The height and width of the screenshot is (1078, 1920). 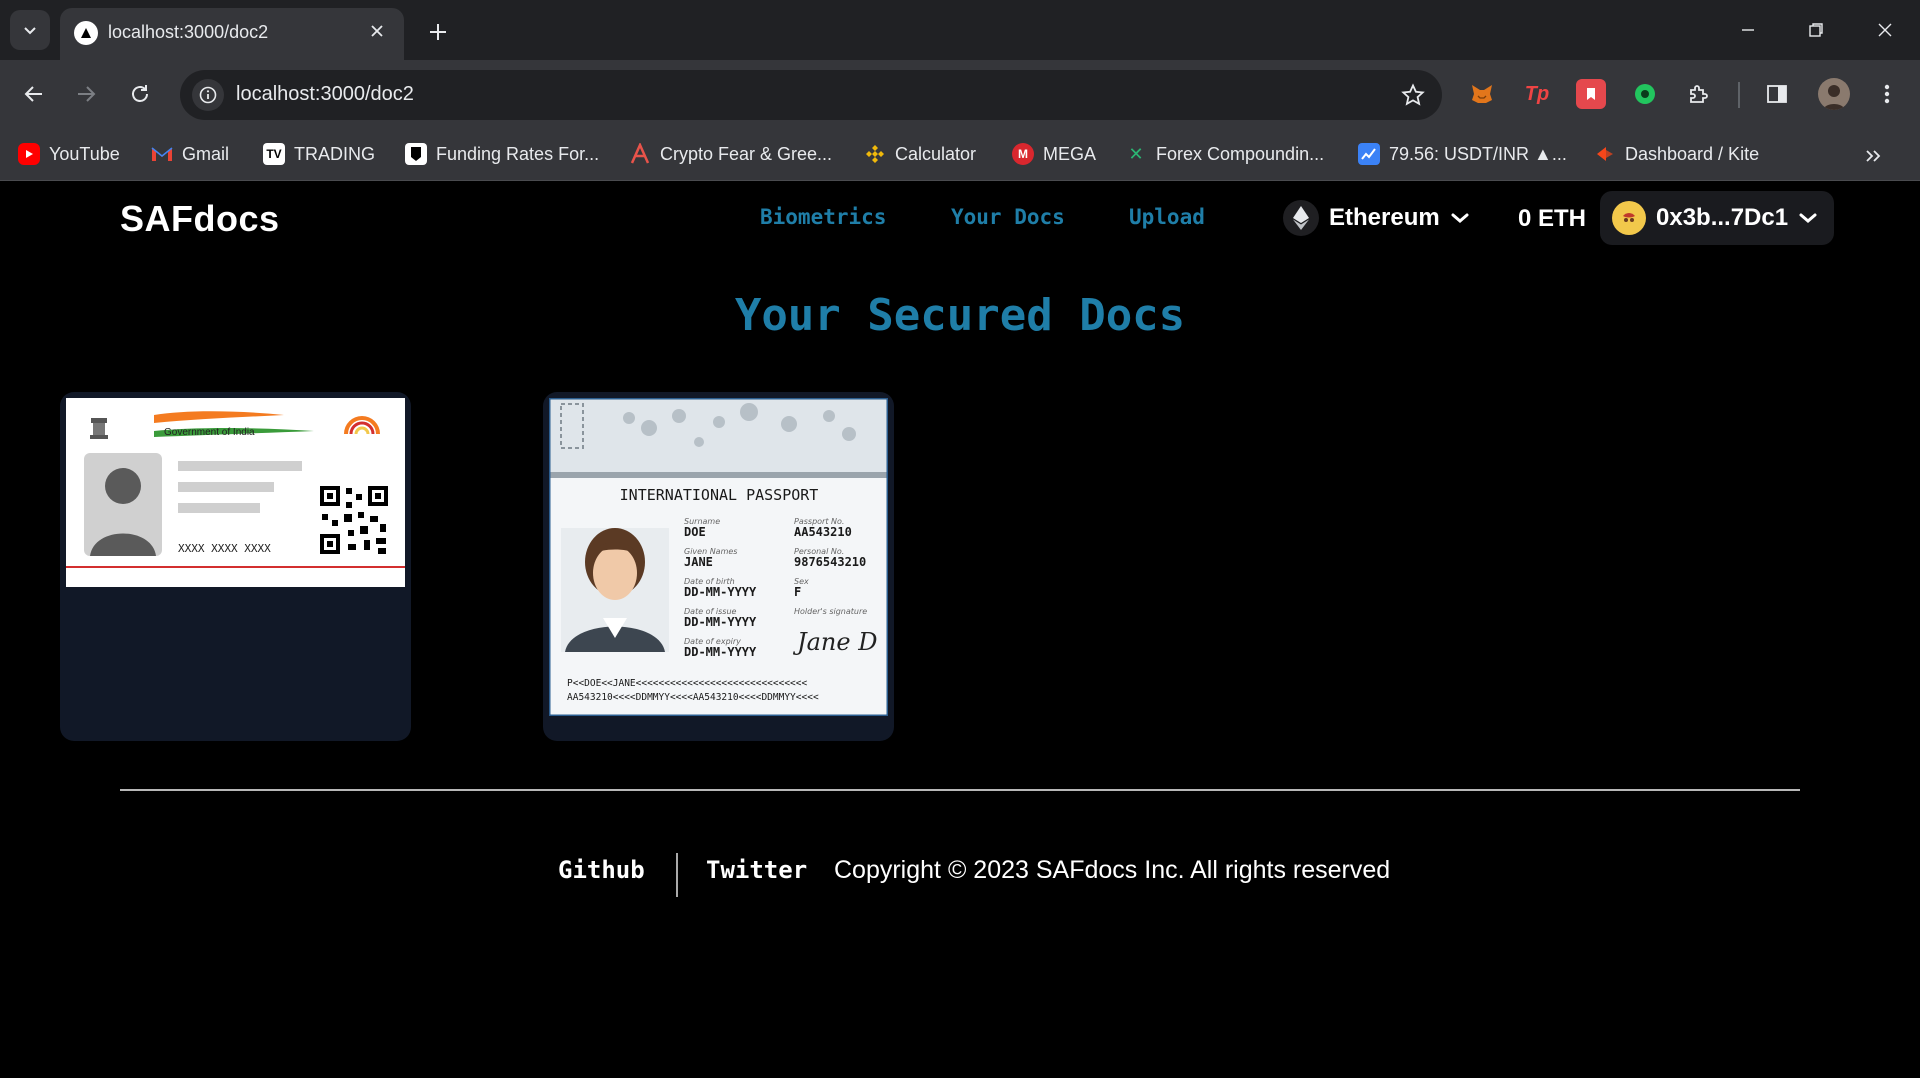 I want to click on close-window-button, so click(x=1885, y=30).